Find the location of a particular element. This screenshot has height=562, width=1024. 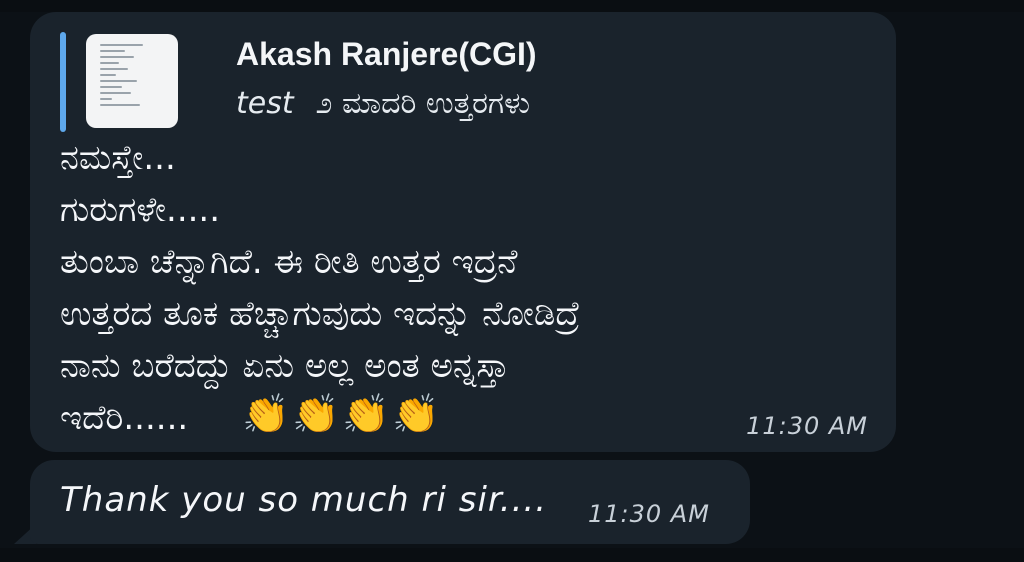

reply-sender-name: Akash Ranjere(CGI) is located at coordinates (386, 54).